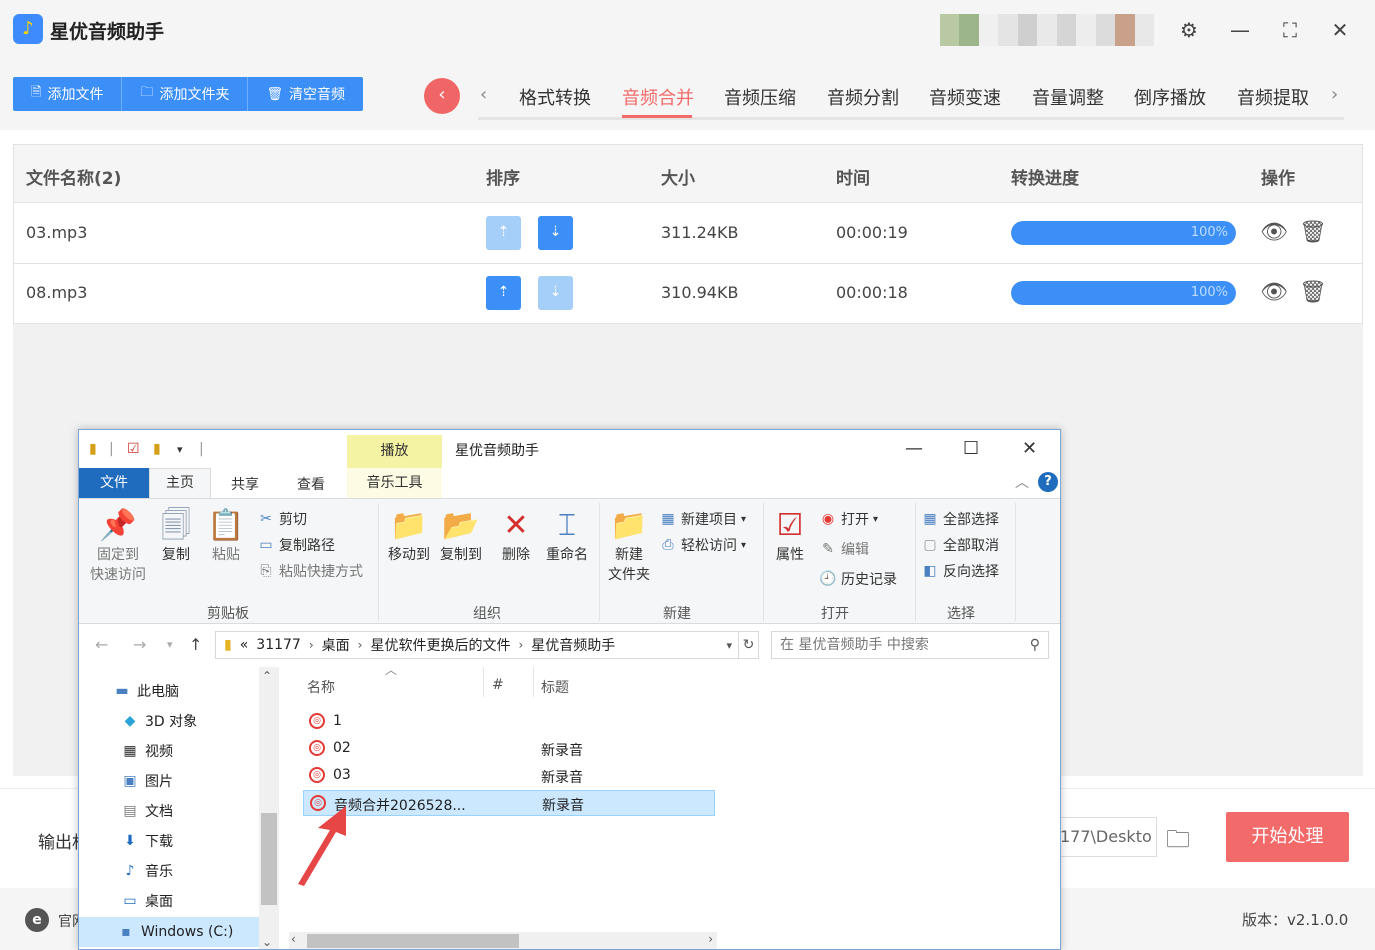  What do you see at coordinates (509, 749) in the screenshot?
I see `file-list-item: ◎ 02 新录音` at bounding box center [509, 749].